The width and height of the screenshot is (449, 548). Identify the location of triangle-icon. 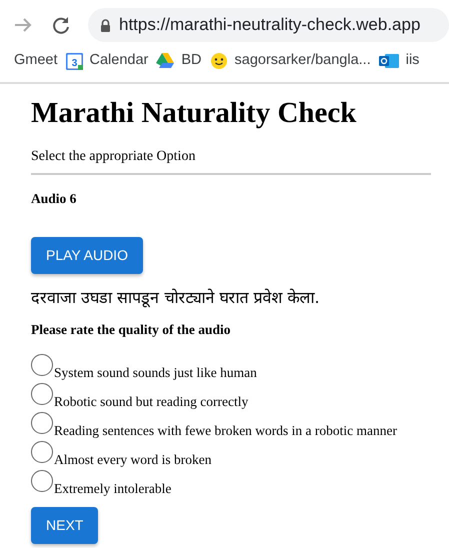
(165, 61).